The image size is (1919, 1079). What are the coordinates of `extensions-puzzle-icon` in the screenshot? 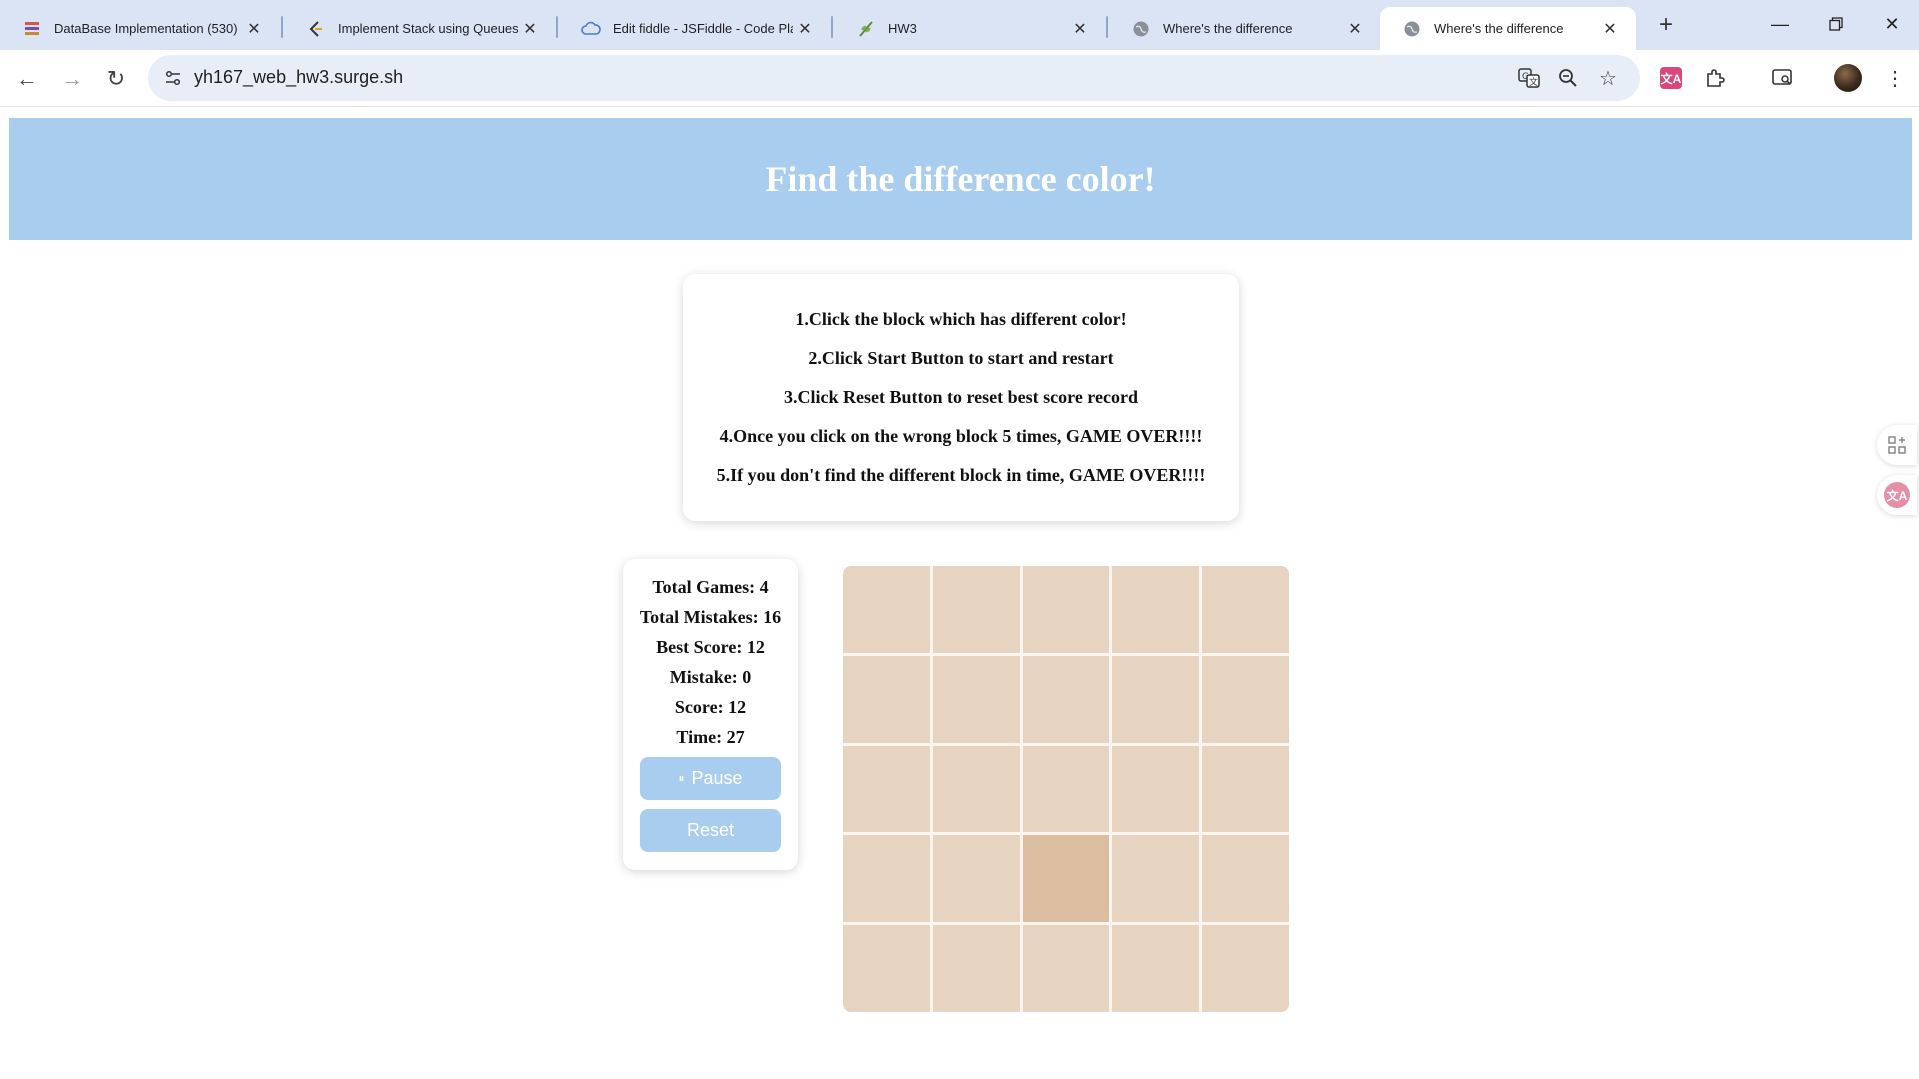 It's located at (1715, 78).